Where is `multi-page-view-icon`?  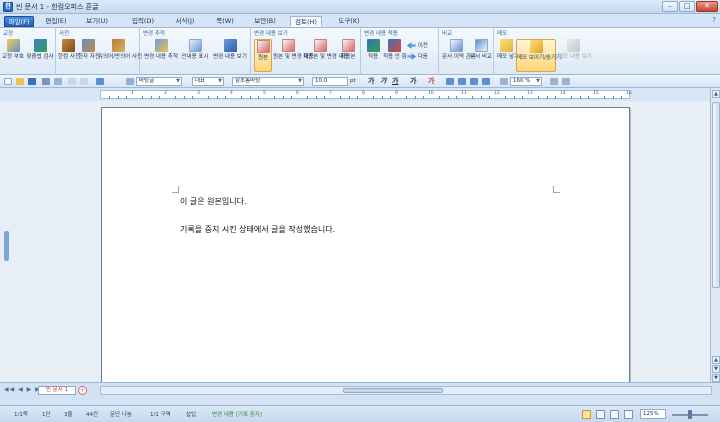 multi-page-view-icon is located at coordinates (614, 414).